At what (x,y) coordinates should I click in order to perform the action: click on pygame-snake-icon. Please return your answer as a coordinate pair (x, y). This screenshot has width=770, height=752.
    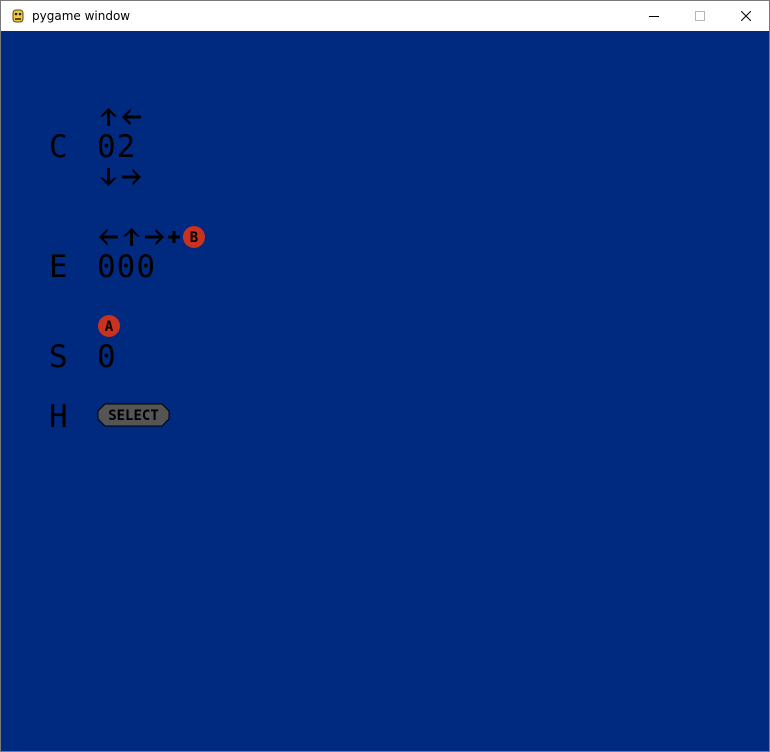
    Looking at the image, I should click on (18, 16).